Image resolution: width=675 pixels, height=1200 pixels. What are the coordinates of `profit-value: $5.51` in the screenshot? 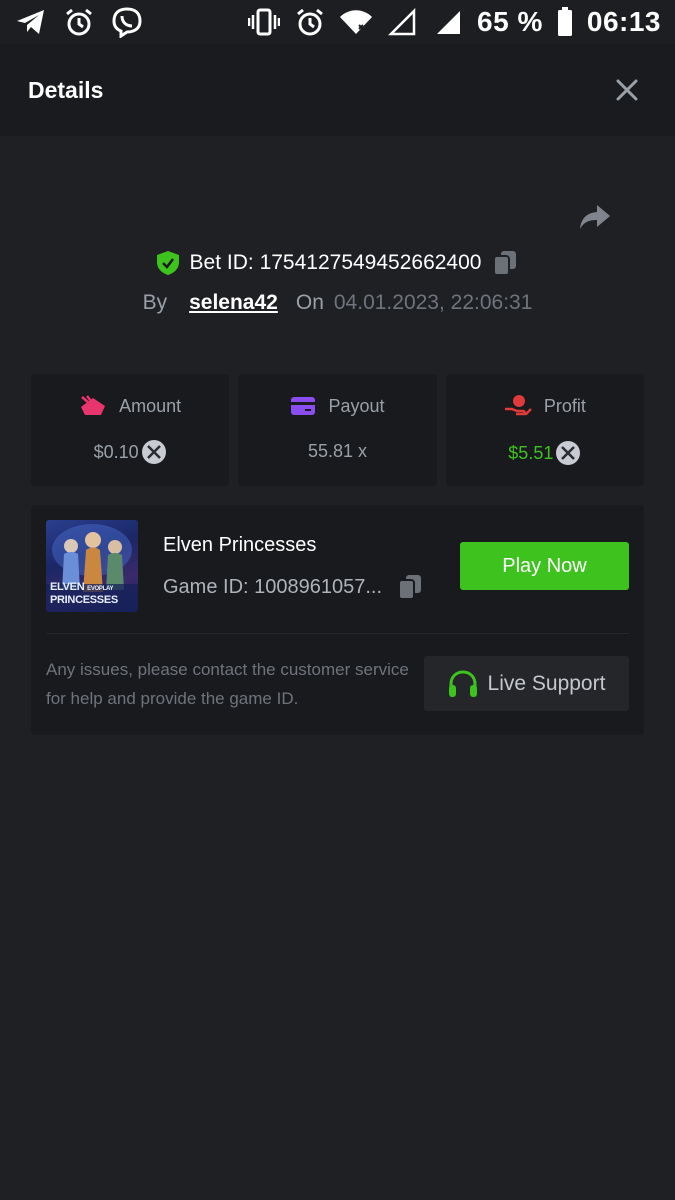 It's located at (531, 452).